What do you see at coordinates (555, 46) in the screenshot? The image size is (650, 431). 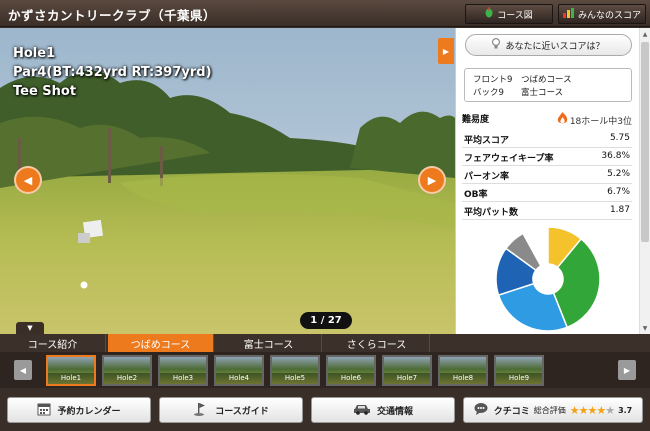 I see `near-score-label: あなたに近いスコアは？` at bounding box center [555, 46].